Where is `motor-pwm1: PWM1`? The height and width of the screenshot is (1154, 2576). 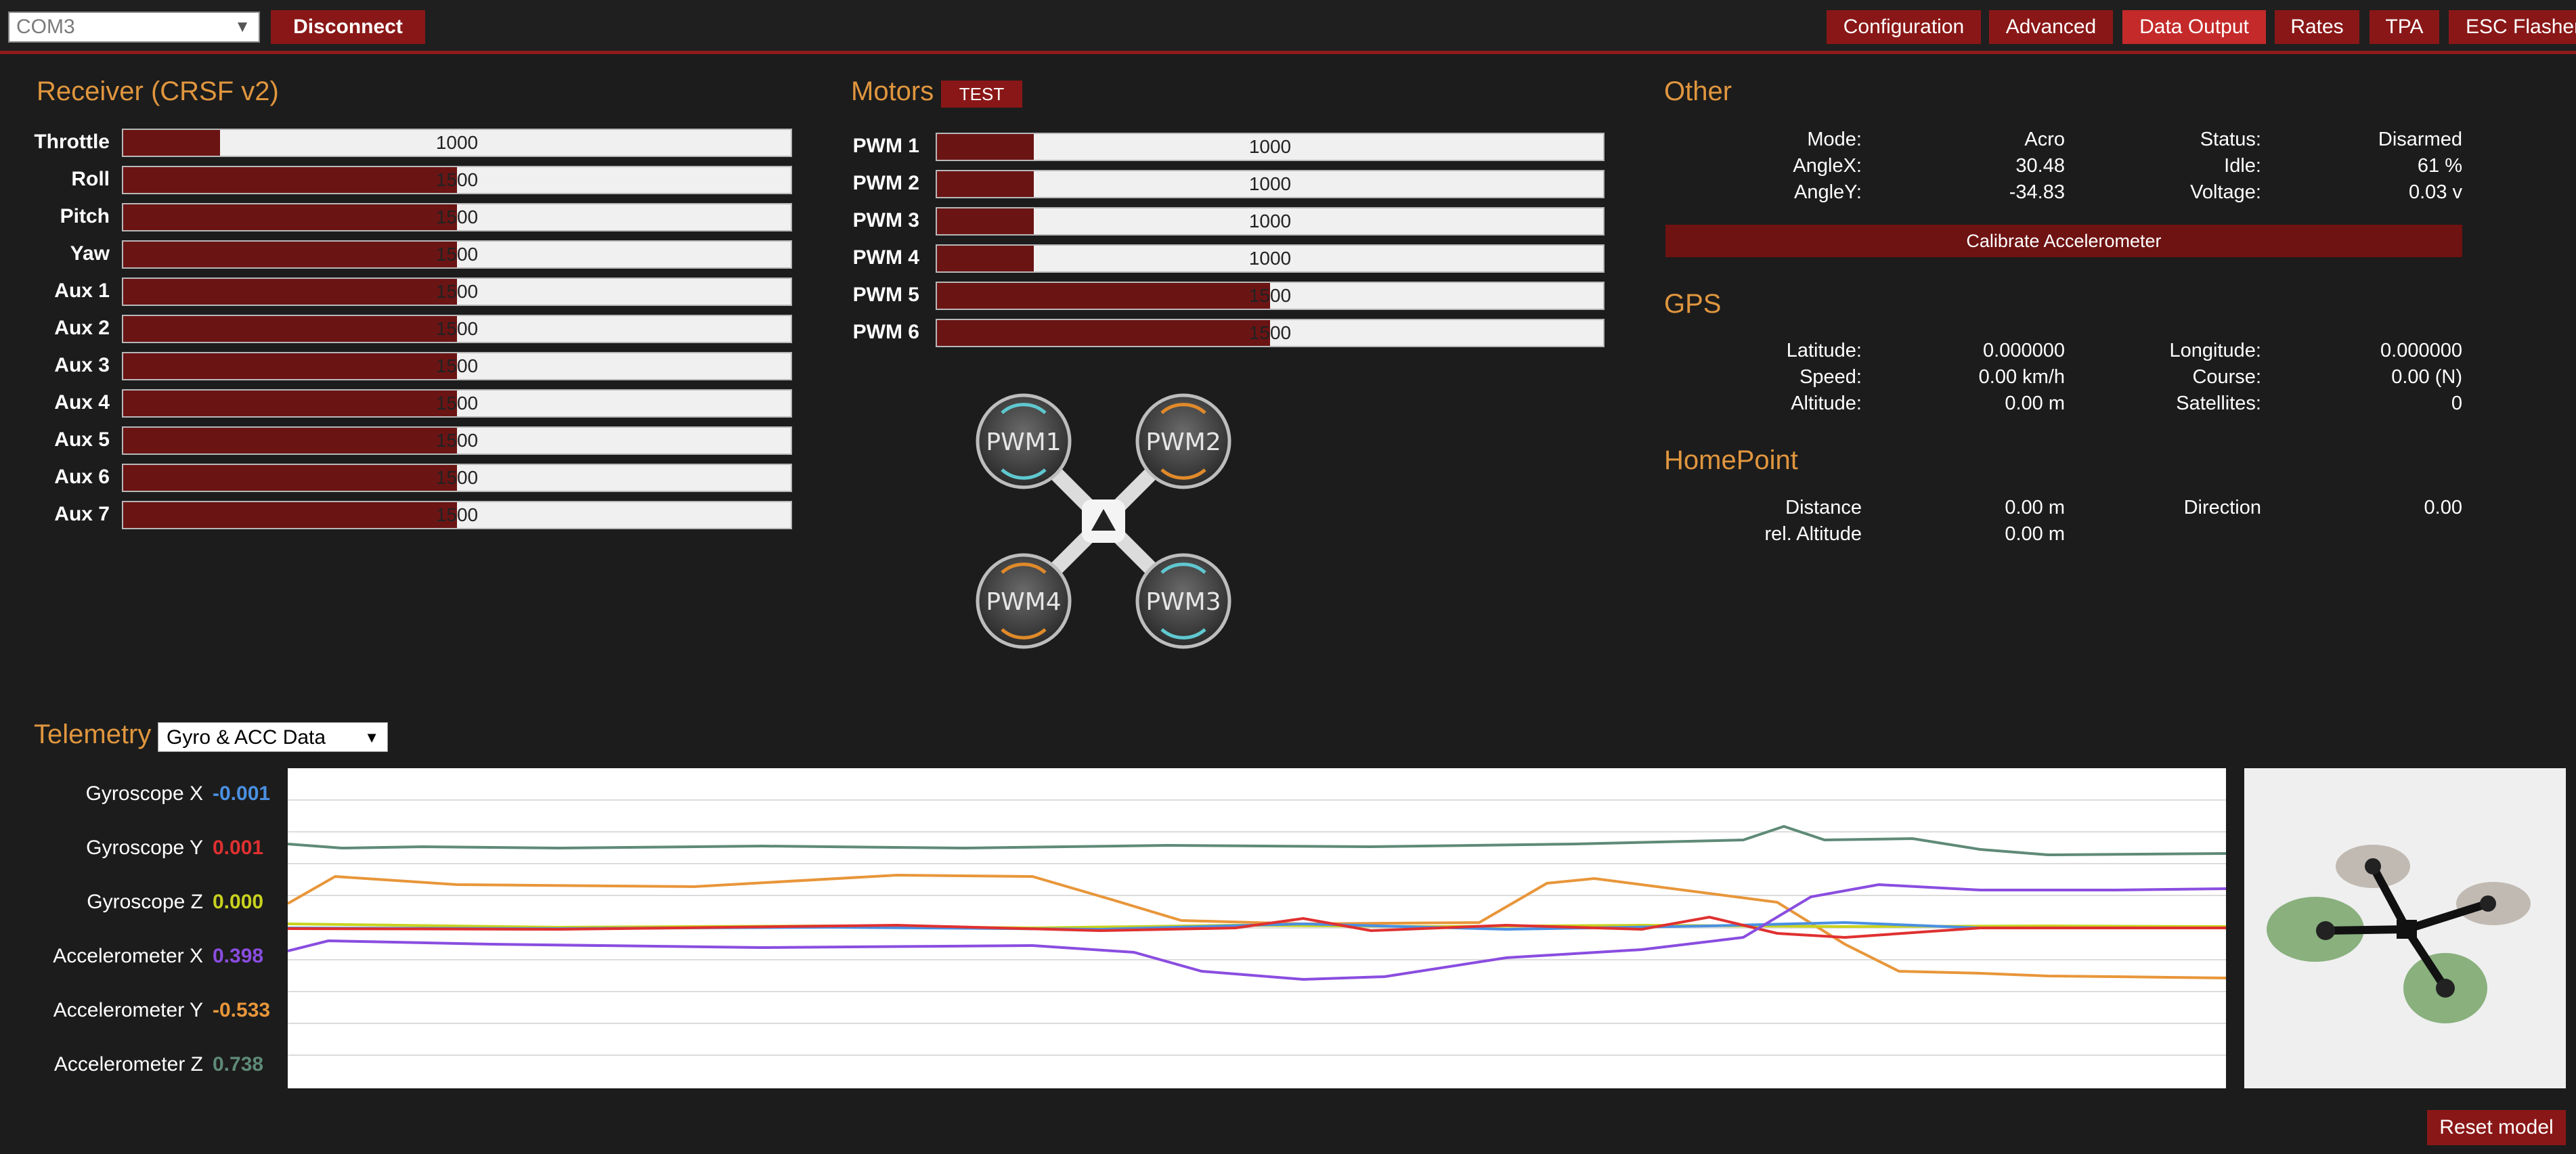
motor-pwm1: PWM1 is located at coordinates (1024, 441).